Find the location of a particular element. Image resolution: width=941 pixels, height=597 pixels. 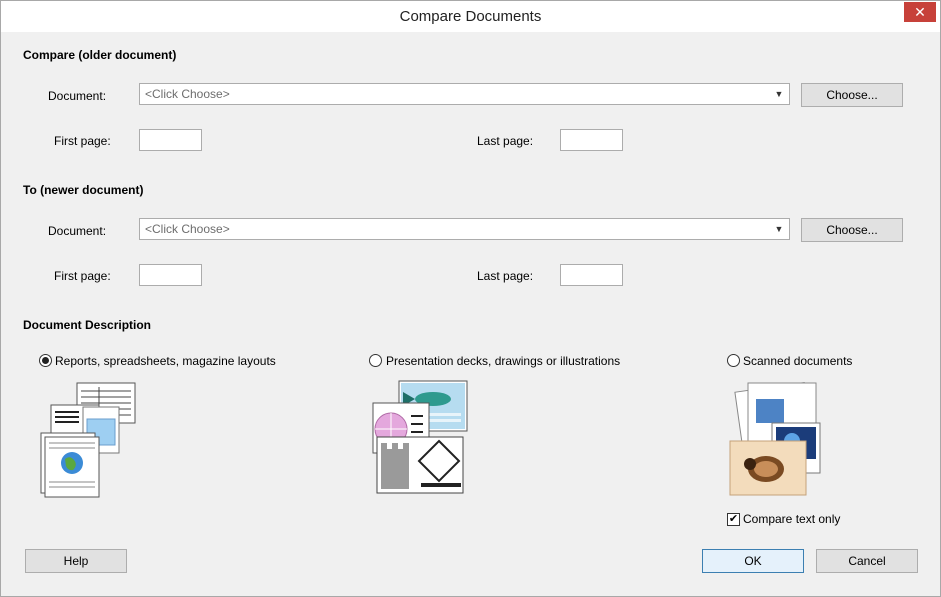

presentation-illustration-icon is located at coordinates (420, 437).